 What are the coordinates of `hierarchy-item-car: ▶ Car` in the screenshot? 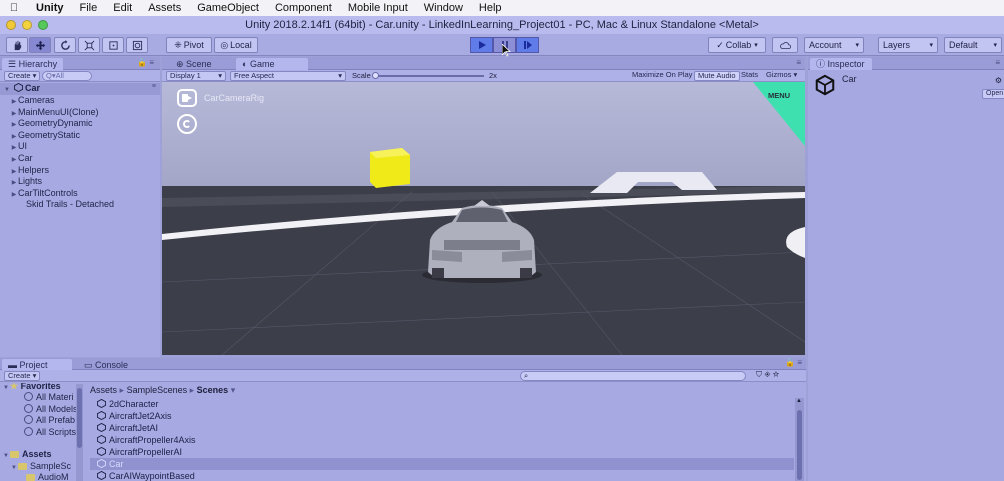 It's located at (21, 159).